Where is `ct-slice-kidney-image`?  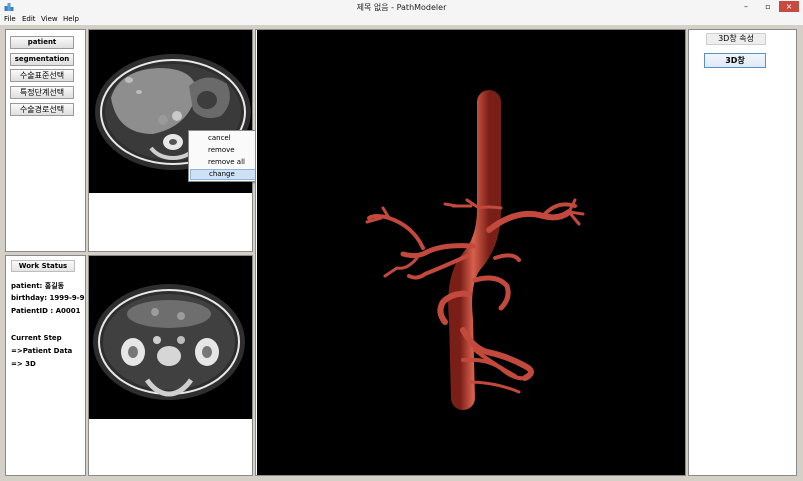
ct-slice-kidney-image is located at coordinates (169, 342).